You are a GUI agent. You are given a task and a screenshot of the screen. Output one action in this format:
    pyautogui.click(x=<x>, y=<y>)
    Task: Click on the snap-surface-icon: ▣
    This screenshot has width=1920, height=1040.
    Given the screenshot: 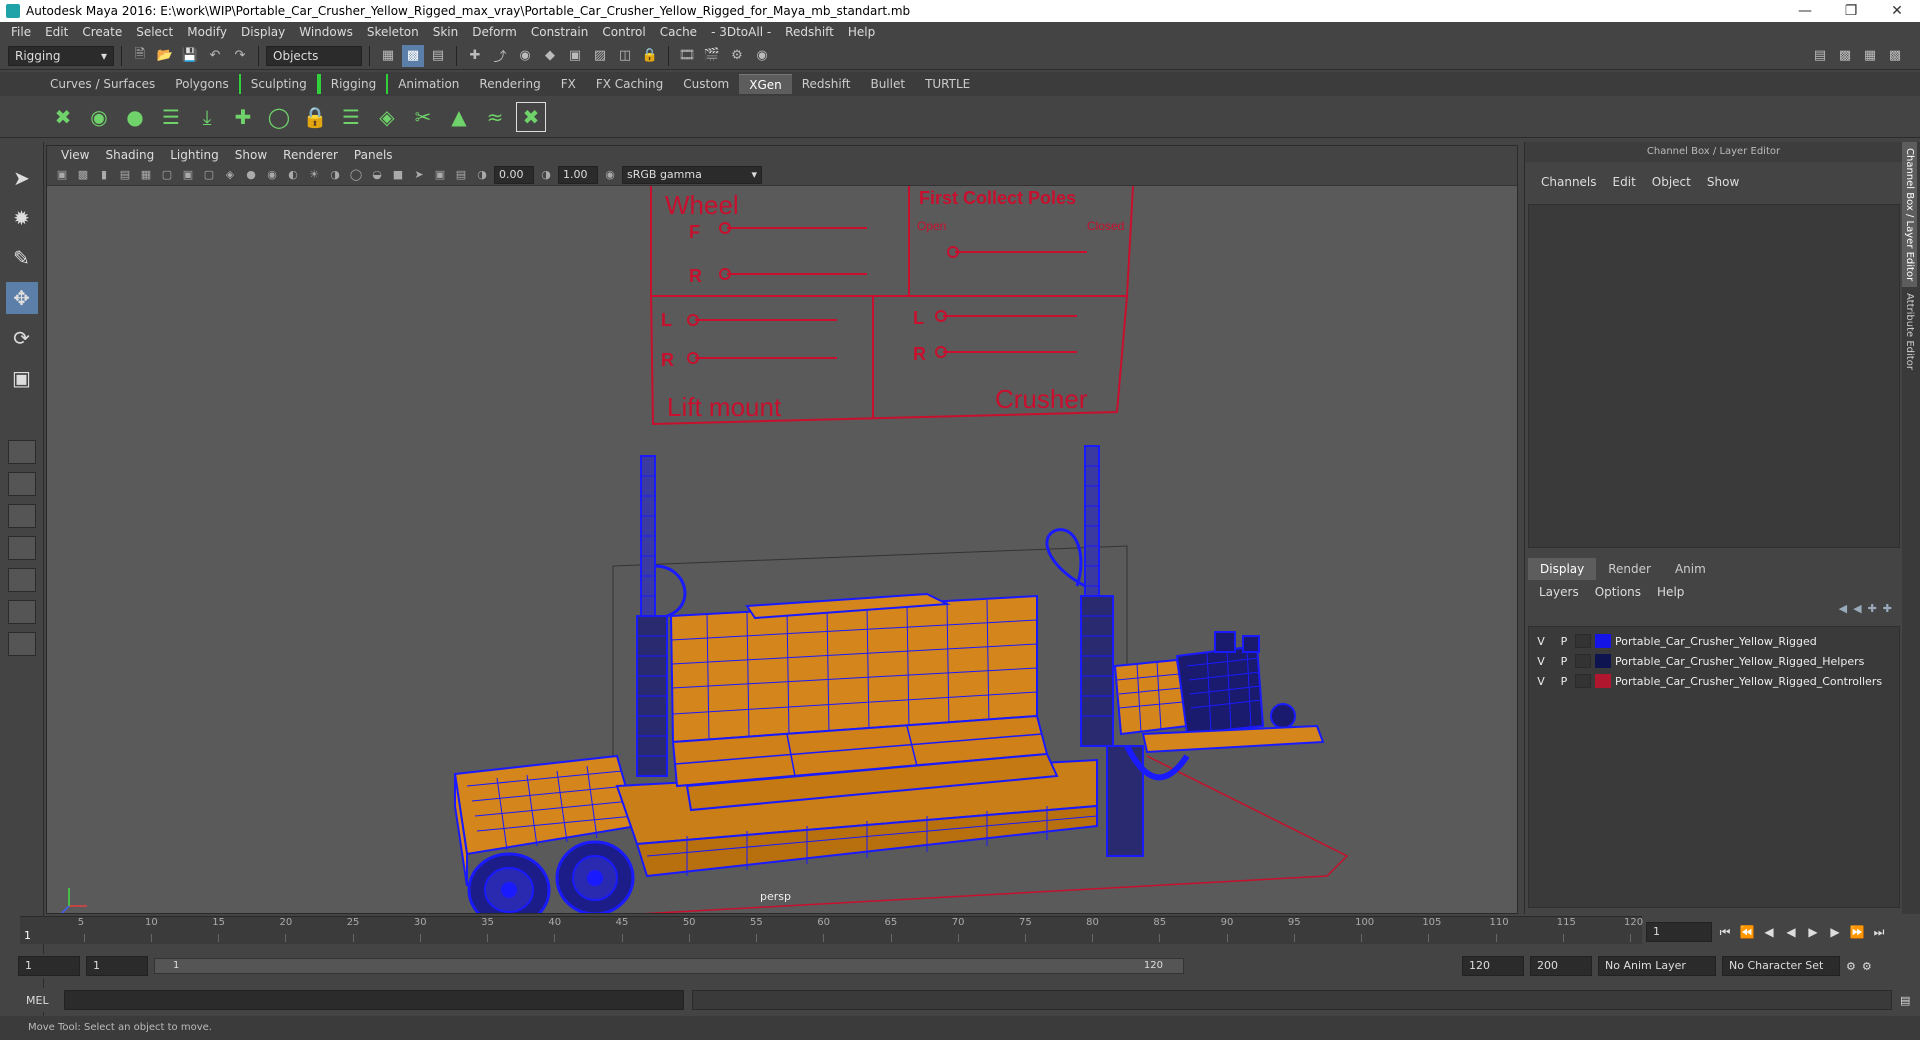 What is the action you would take?
    pyautogui.click(x=575, y=56)
    